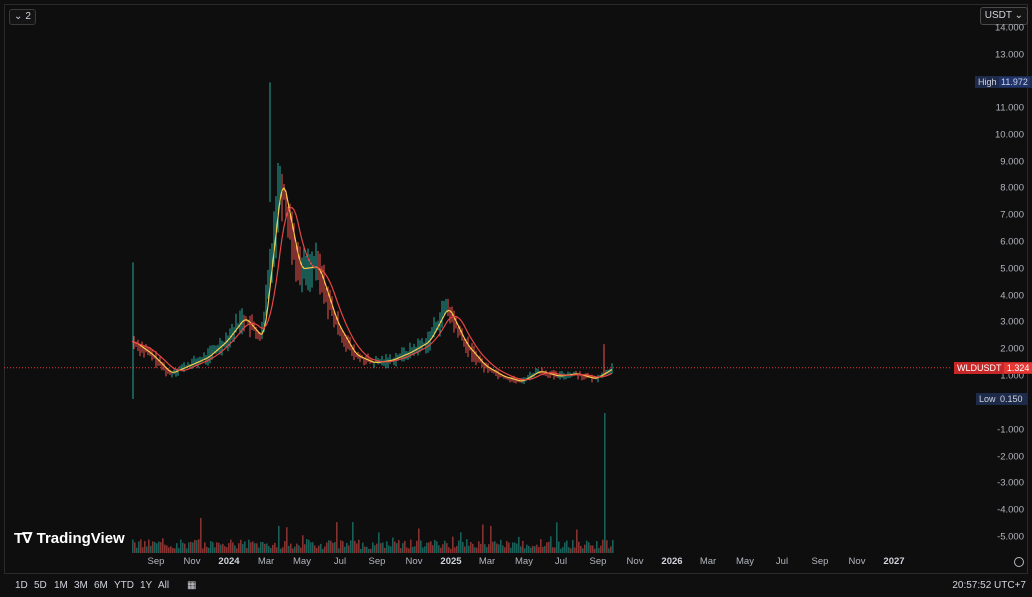  Describe the element at coordinates (1010, 537) in the screenshot. I see `price-tick: -5.000` at that location.